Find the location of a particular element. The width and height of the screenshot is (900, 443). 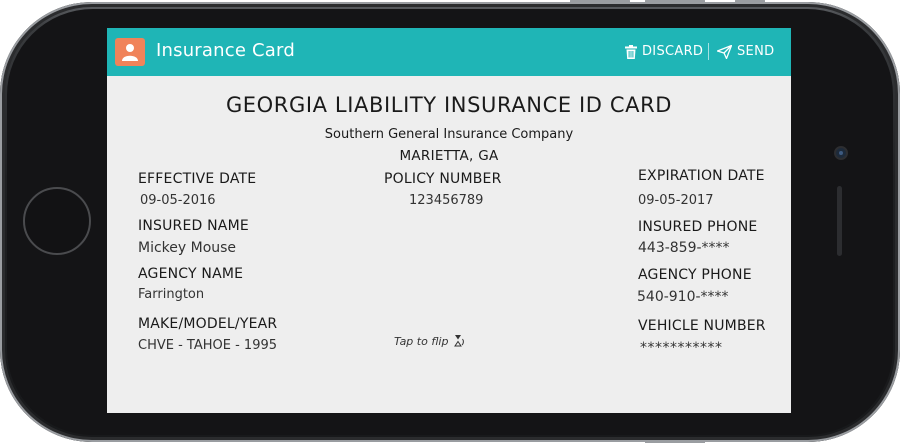

send-button: SEND is located at coordinates (745, 51).